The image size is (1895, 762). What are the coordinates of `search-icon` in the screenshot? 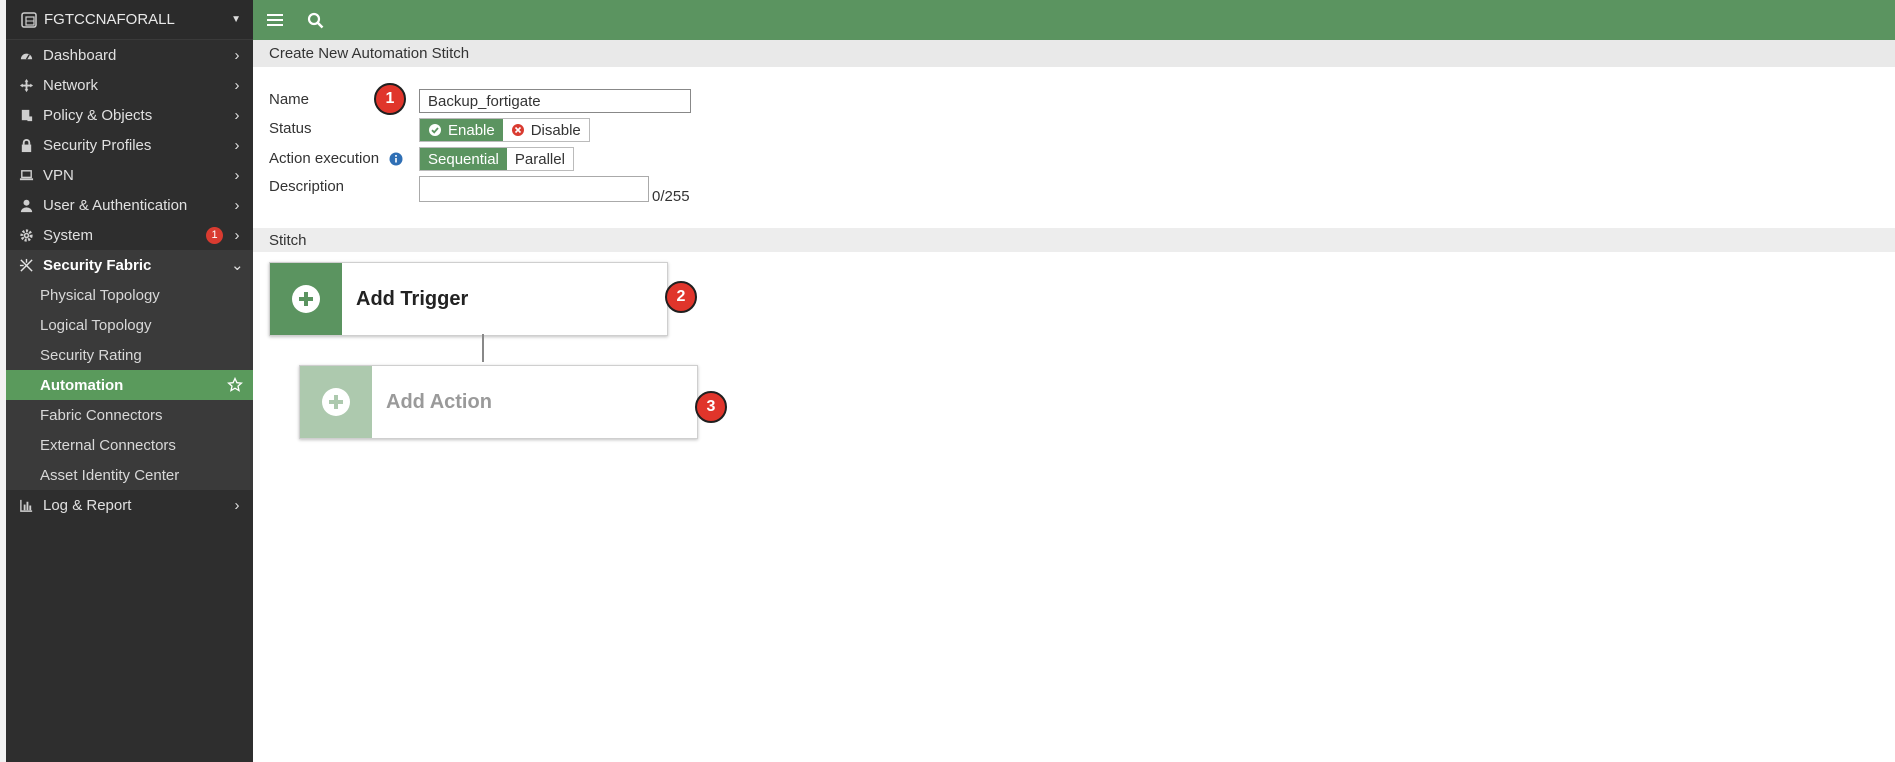 It's located at (315, 20).